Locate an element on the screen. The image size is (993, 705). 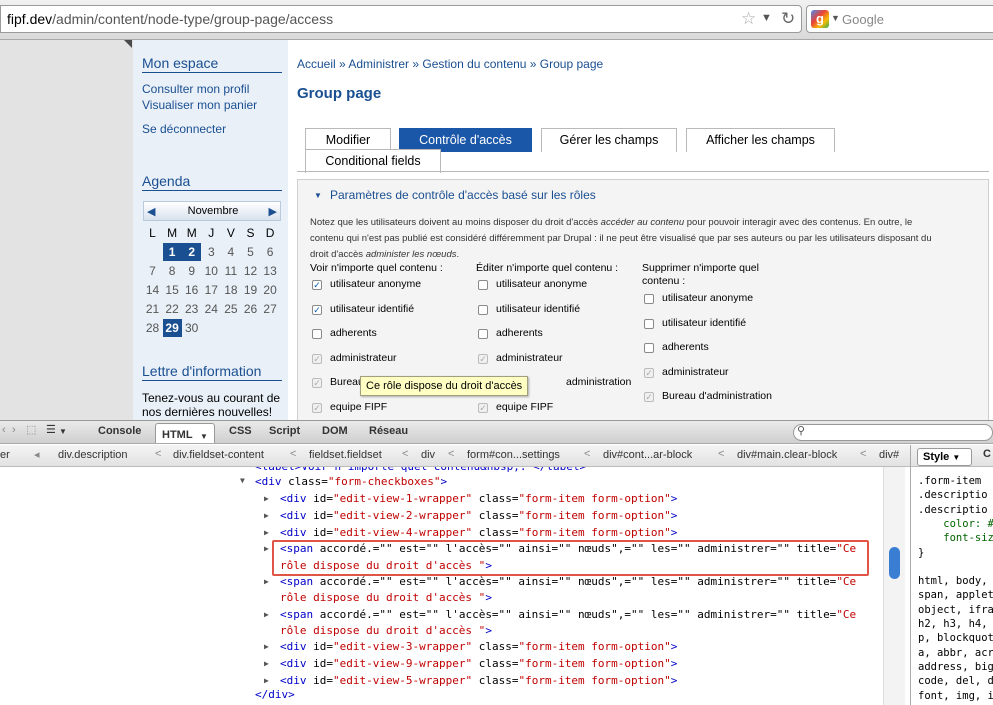
crumb-scroll-left-icon: ◂ is located at coordinates (37, 454).